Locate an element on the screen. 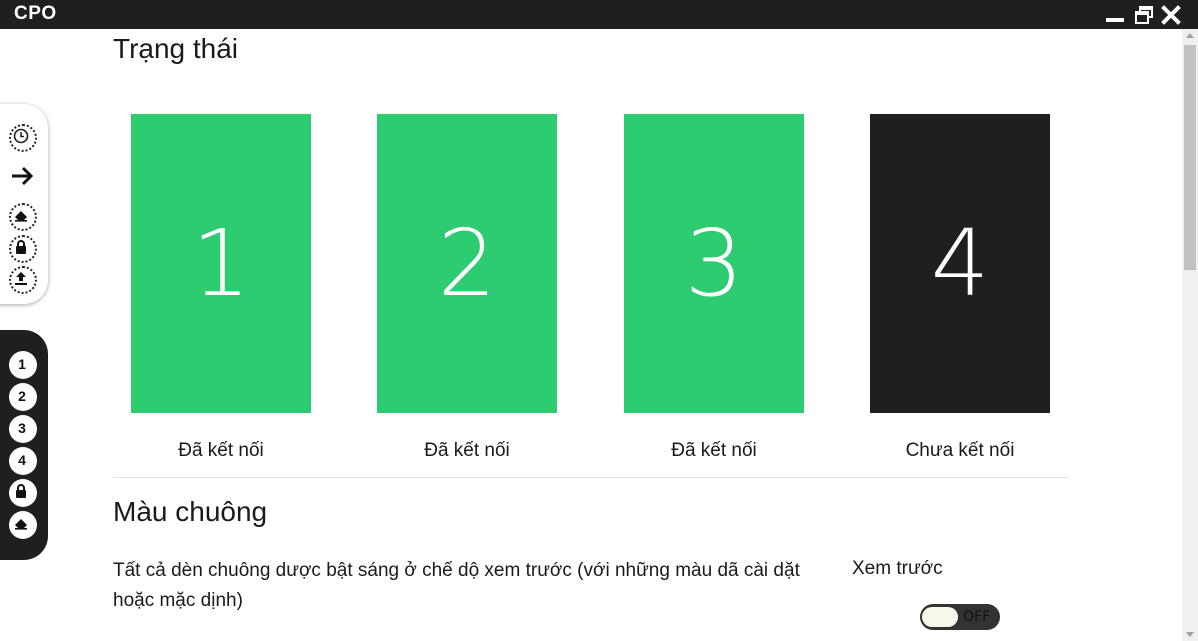 This screenshot has height=641, width=1198. toggle-knob is located at coordinates (940, 617).